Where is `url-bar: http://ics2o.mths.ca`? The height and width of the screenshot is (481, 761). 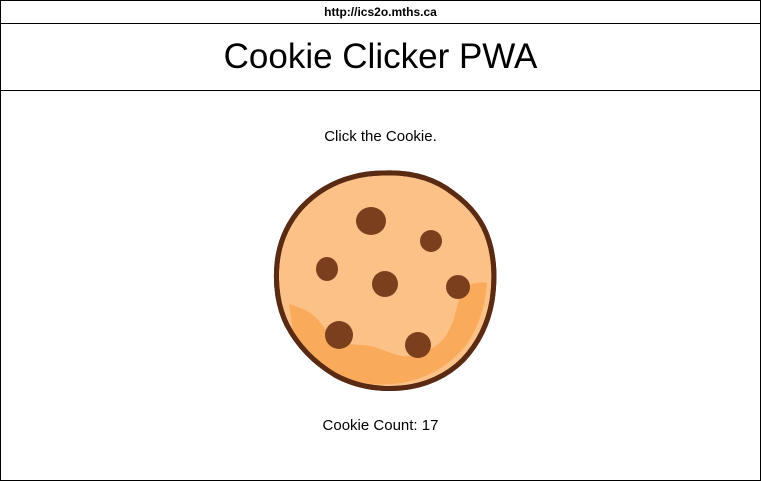
url-bar: http://ics2o.mths.ca is located at coordinates (380, 12).